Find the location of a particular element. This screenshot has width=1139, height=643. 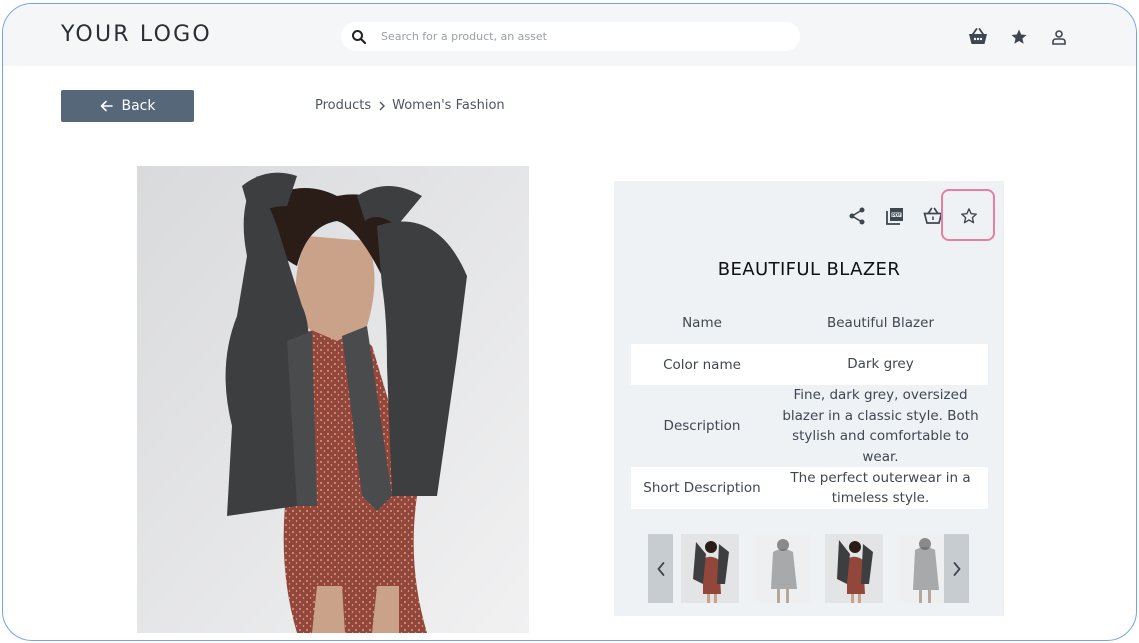

breadcrumb: Products Women's Fashion is located at coordinates (410, 105).